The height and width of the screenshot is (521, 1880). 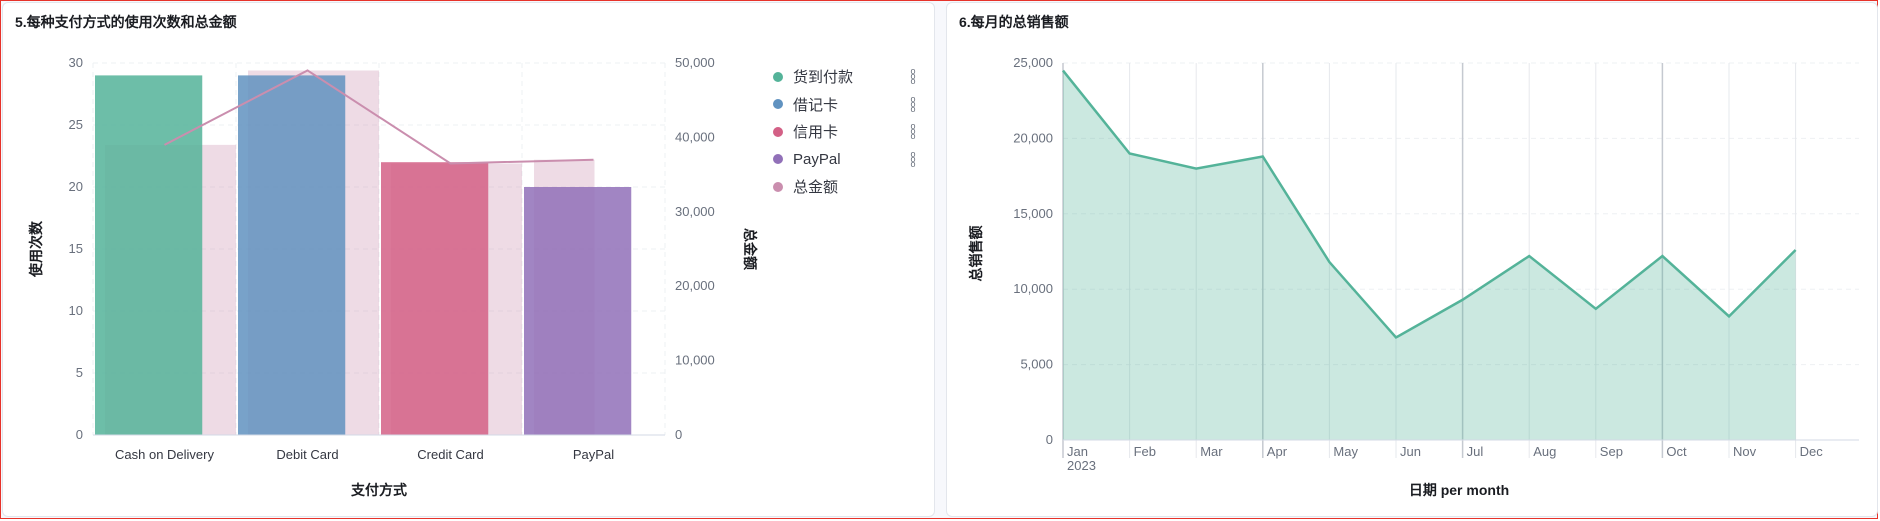 I want to click on x-tick-label: May, so click(x=1345, y=451).